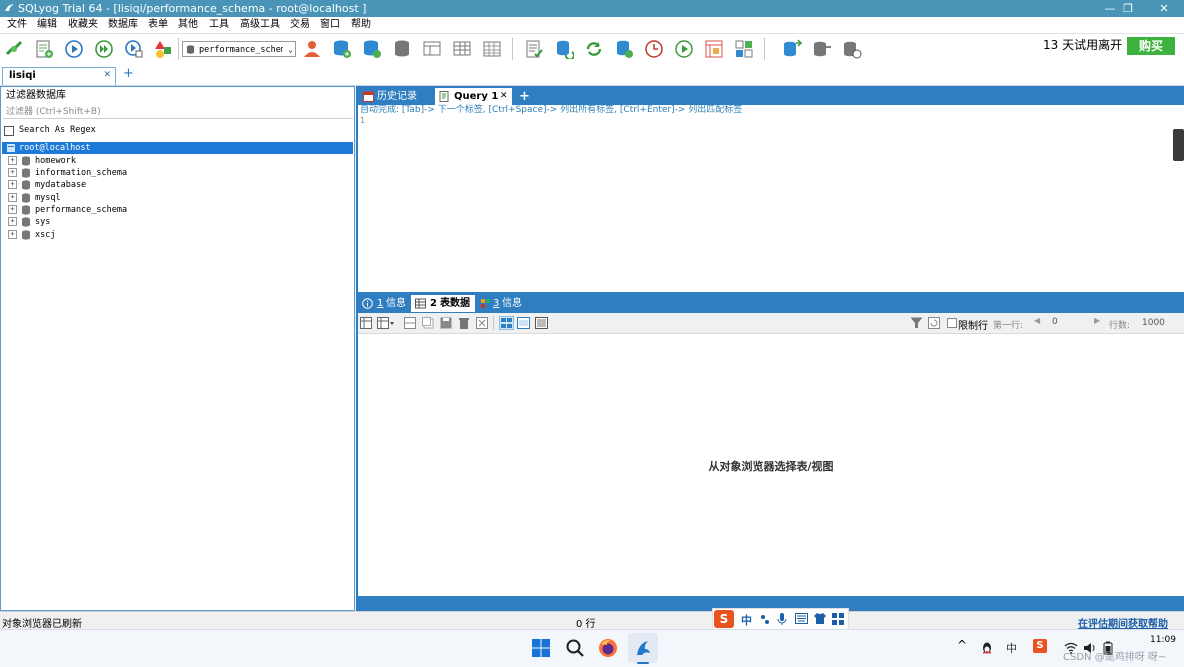 The image size is (1184, 667). What do you see at coordinates (1069, 323) in the screenshot?
I see `first-row-stepper: ◀ 0 ▶` at bounding box center [1069, 323].